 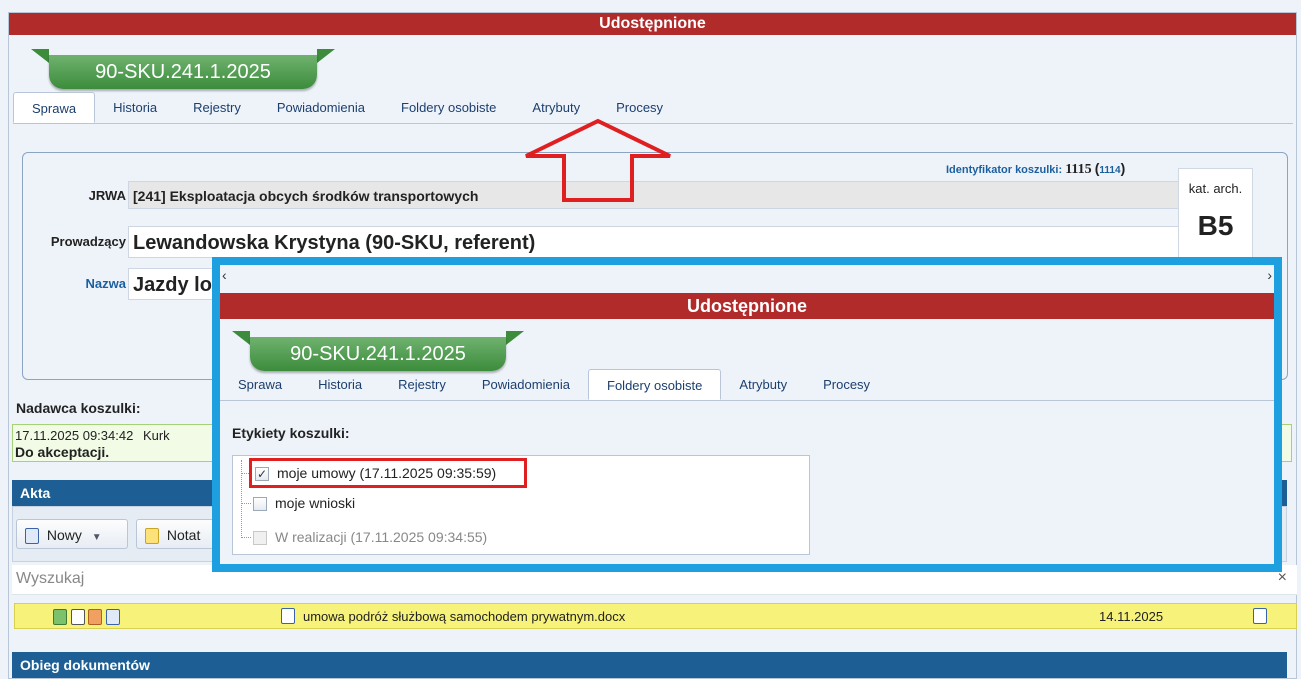 What do you see at coordinates (77, 616) in the screenshot?
I see `info-icon` at bounding box center [77, 616].